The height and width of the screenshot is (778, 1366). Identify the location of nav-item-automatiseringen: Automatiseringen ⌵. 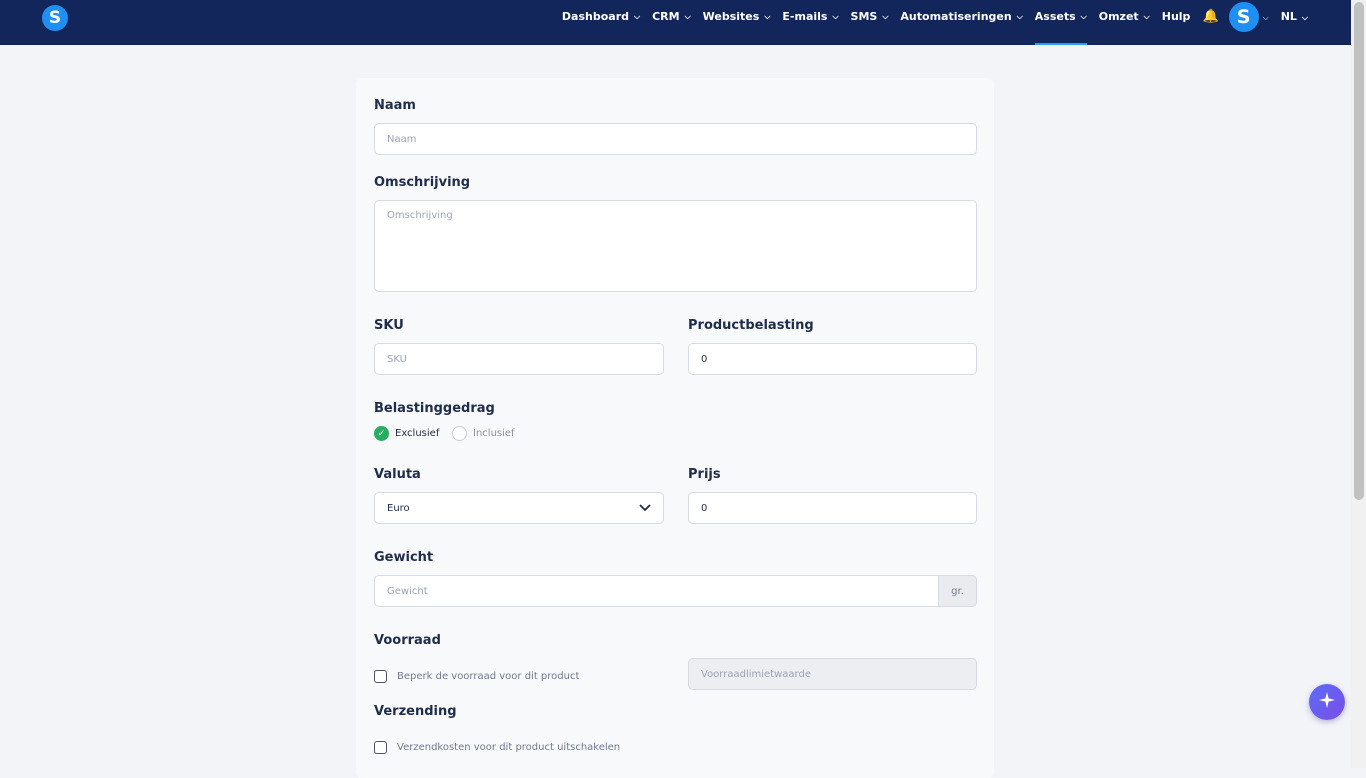
(961, 22).